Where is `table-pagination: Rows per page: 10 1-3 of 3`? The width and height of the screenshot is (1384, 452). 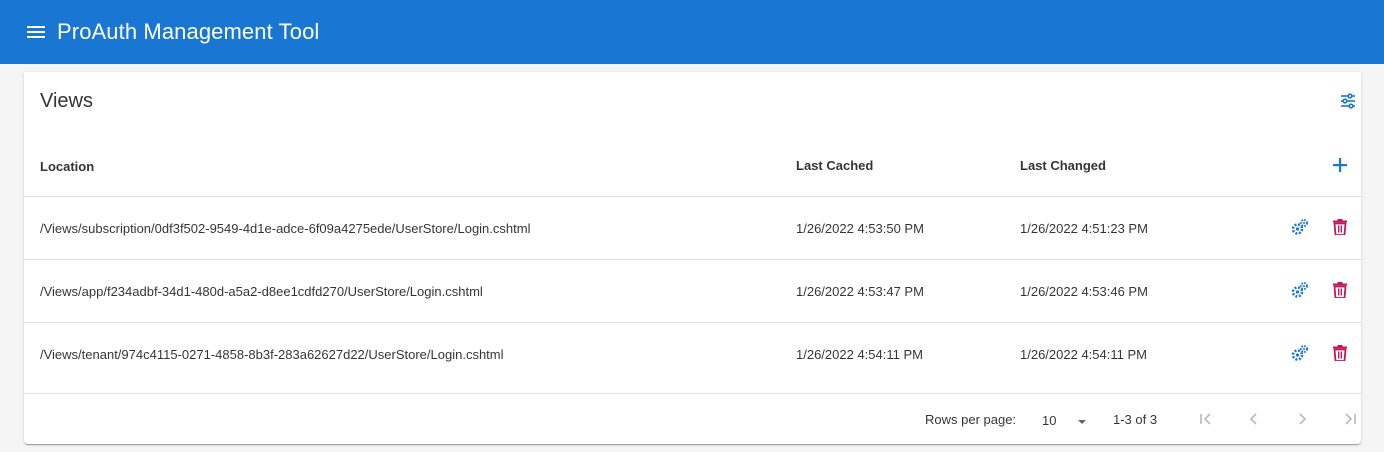 table-pagination: Rows per page: 10 1-3 of 3 is located at coordinates (692, 419).